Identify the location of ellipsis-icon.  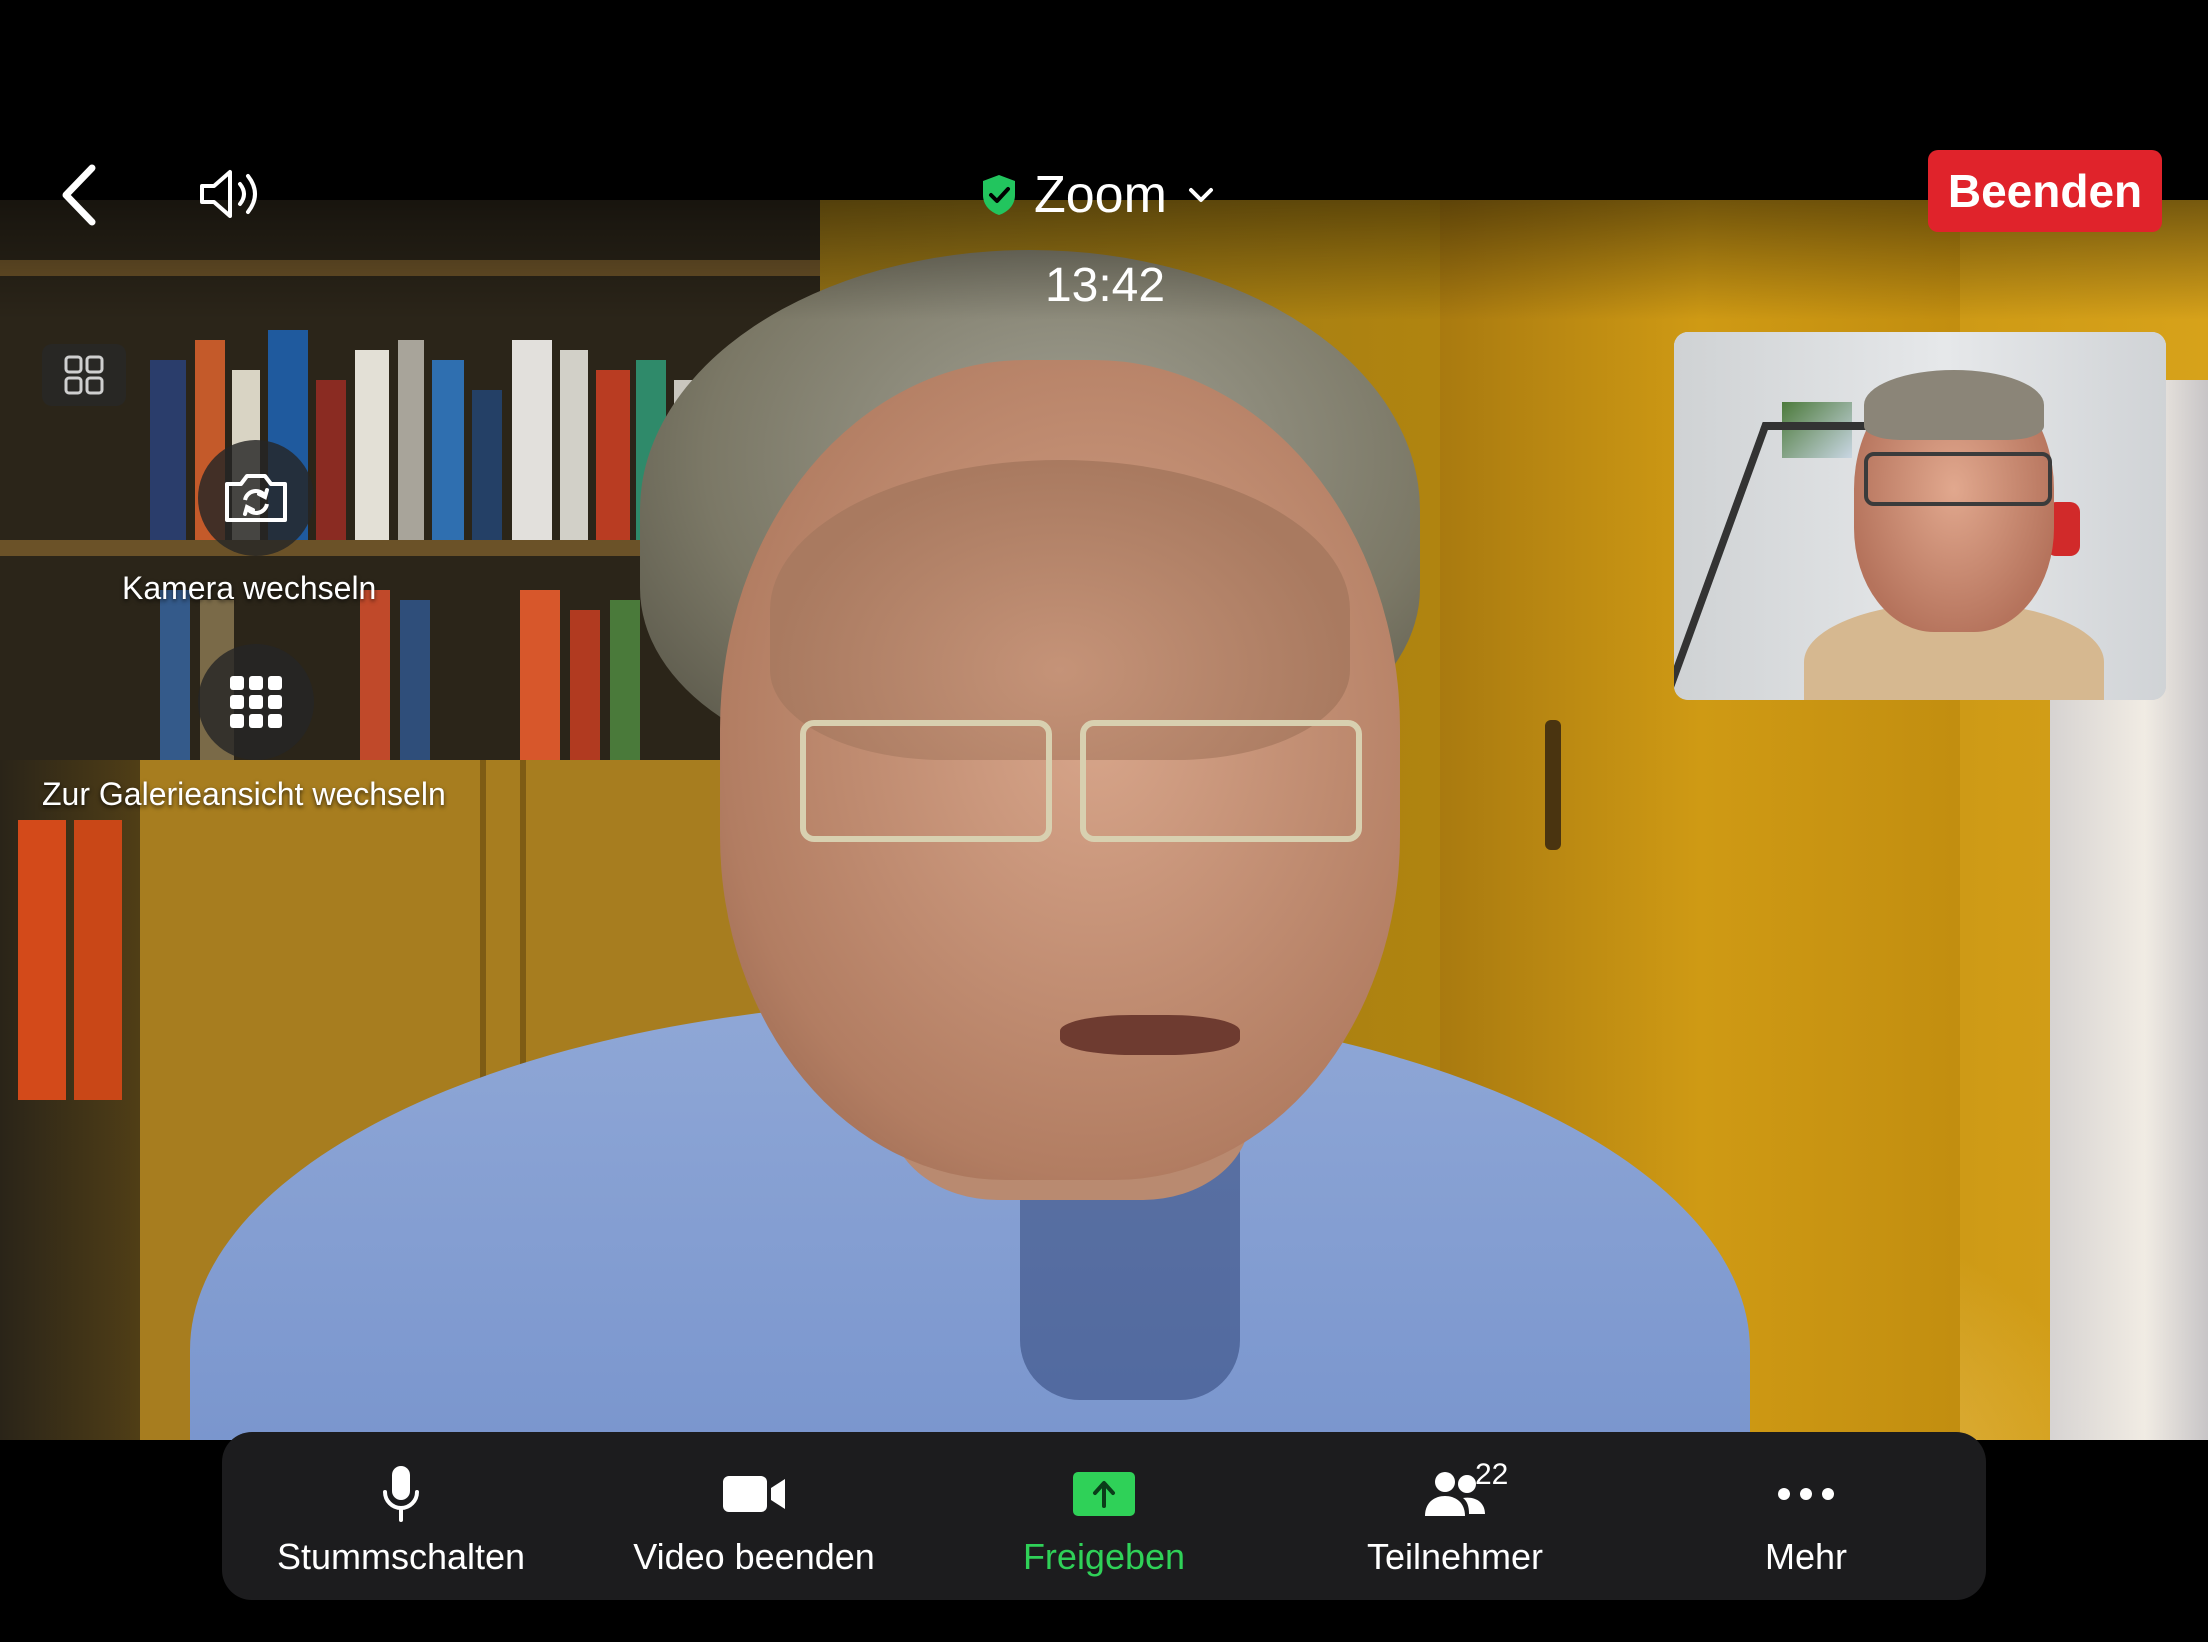
(1806, 1494).